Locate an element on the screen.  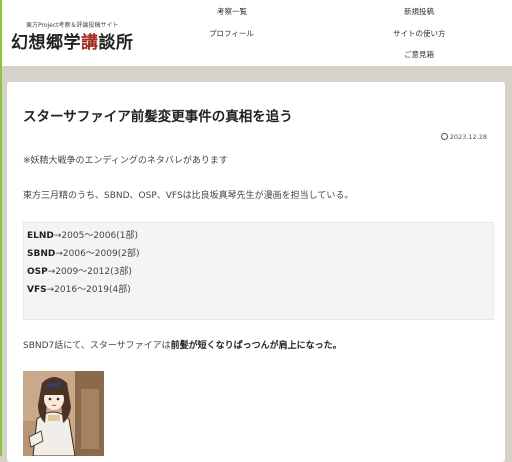
series-item: OSP→2009〜2012(3部) is located at coordinates (79, 270).